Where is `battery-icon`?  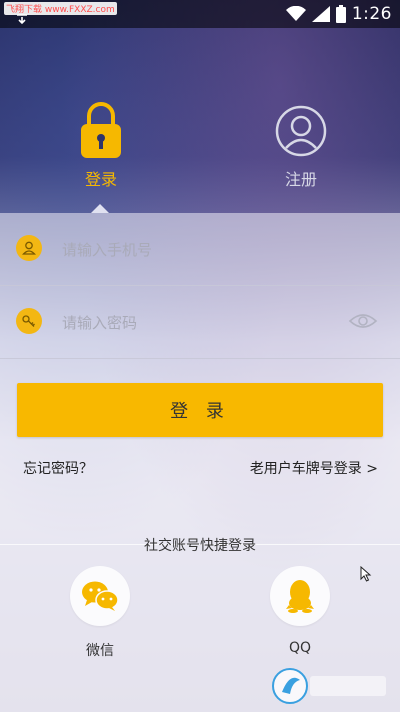 battery-icon is located at coordinates (340, 14).